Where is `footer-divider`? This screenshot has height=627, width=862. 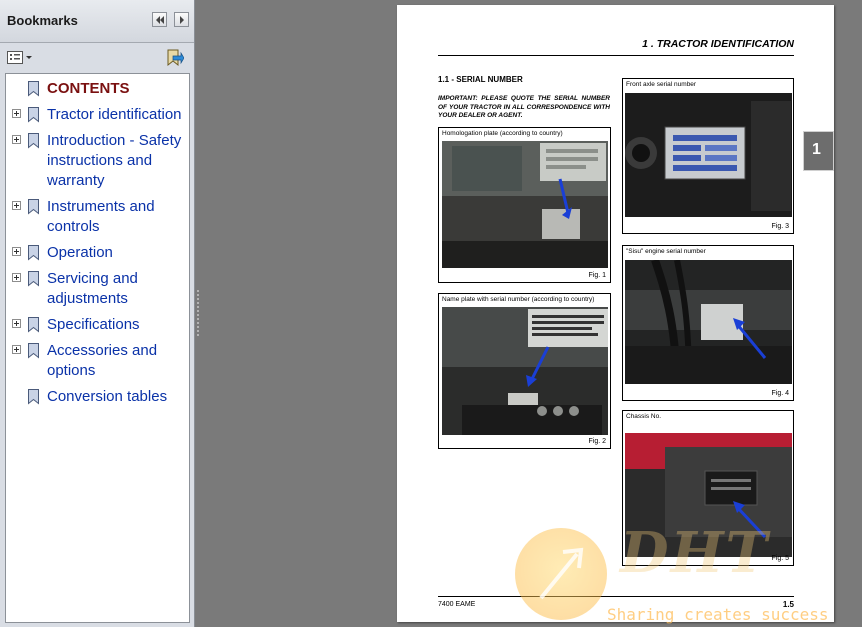 footer-divider is located at coordinates (616, 596).